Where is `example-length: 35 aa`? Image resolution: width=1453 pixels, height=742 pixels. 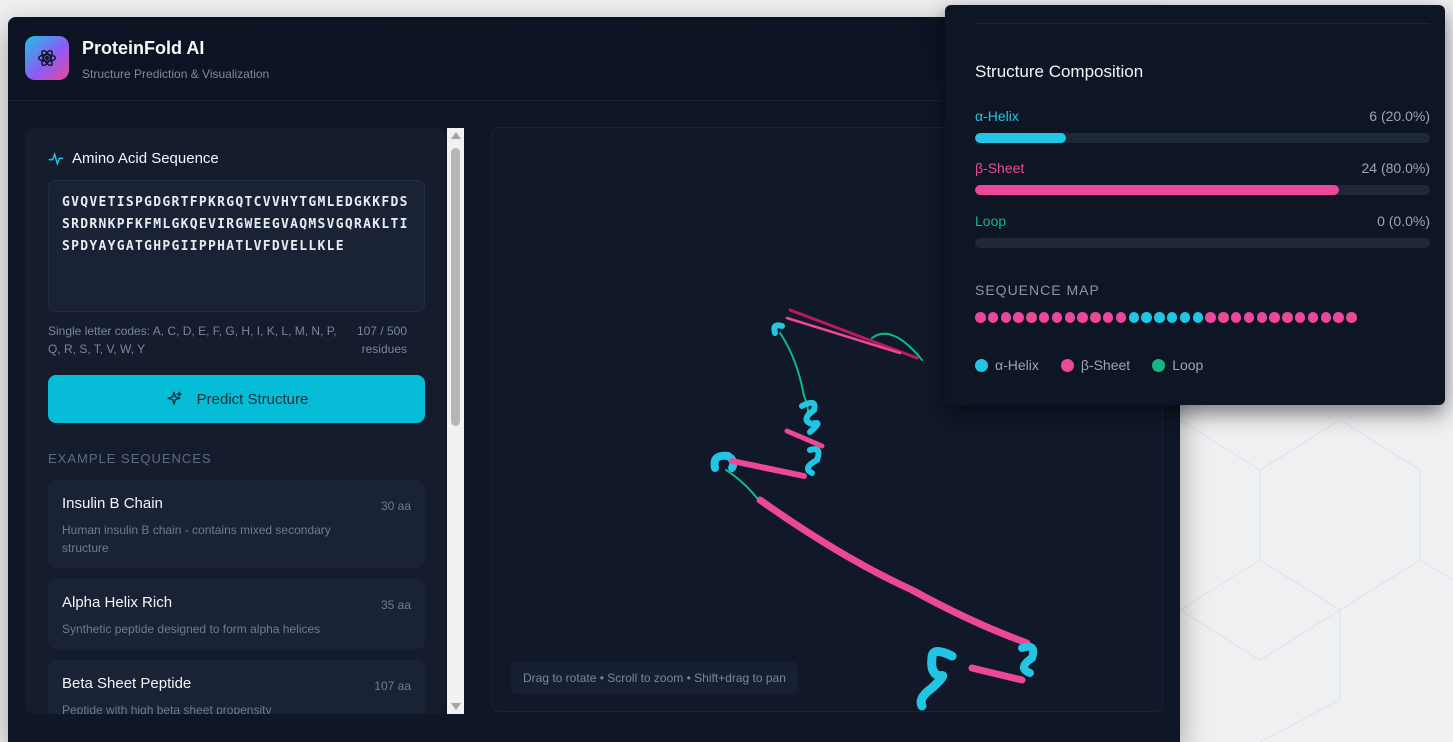
example-length: 35 aa is located at coordinates (395, 605).